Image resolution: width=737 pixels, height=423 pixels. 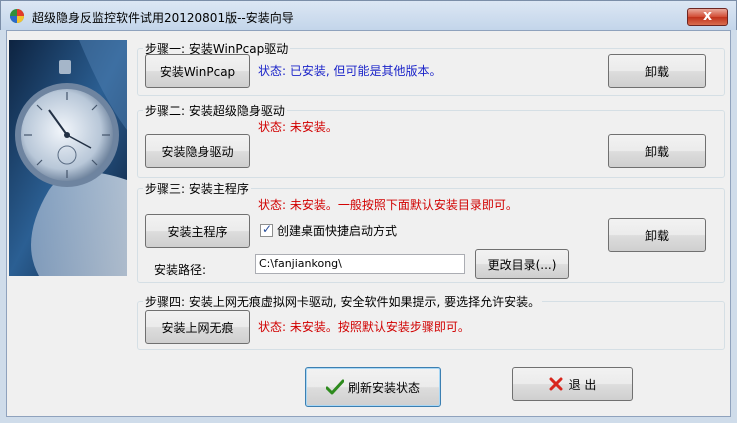 What do you see at coordinates (337, 230) in the screenshot?
I see `desktop-shortcut-label: 创建桌面快捷启动方式` at bounding box center [337, 230].